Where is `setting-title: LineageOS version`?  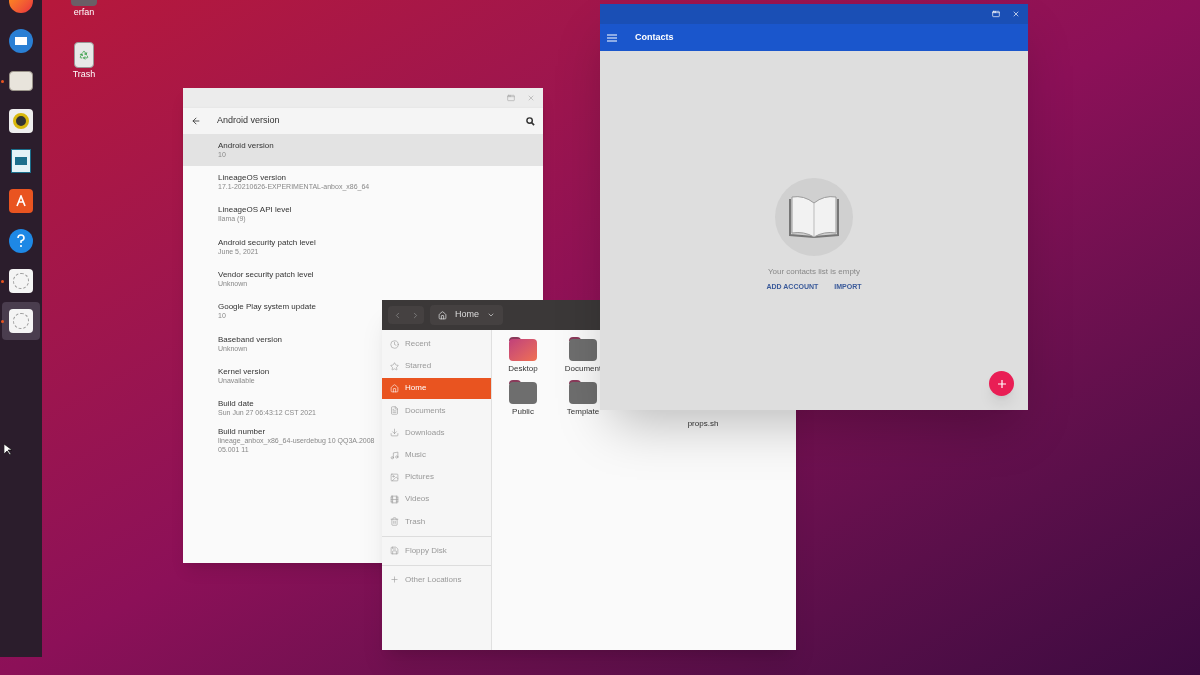
setting-title: LineageOS version is located at coordinates (252, 178).